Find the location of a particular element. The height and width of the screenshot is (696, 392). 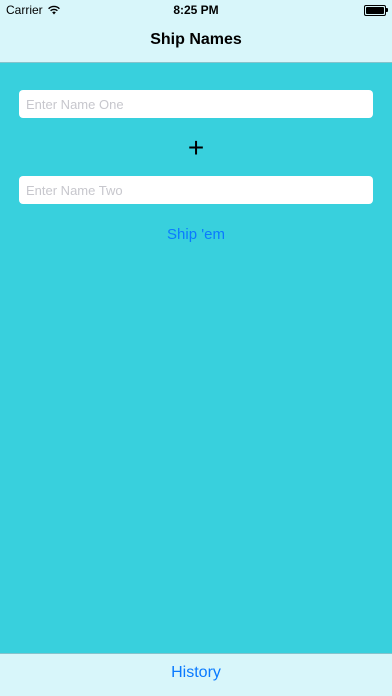

bottom-toolbar: History is located at coordinates (196, 674).